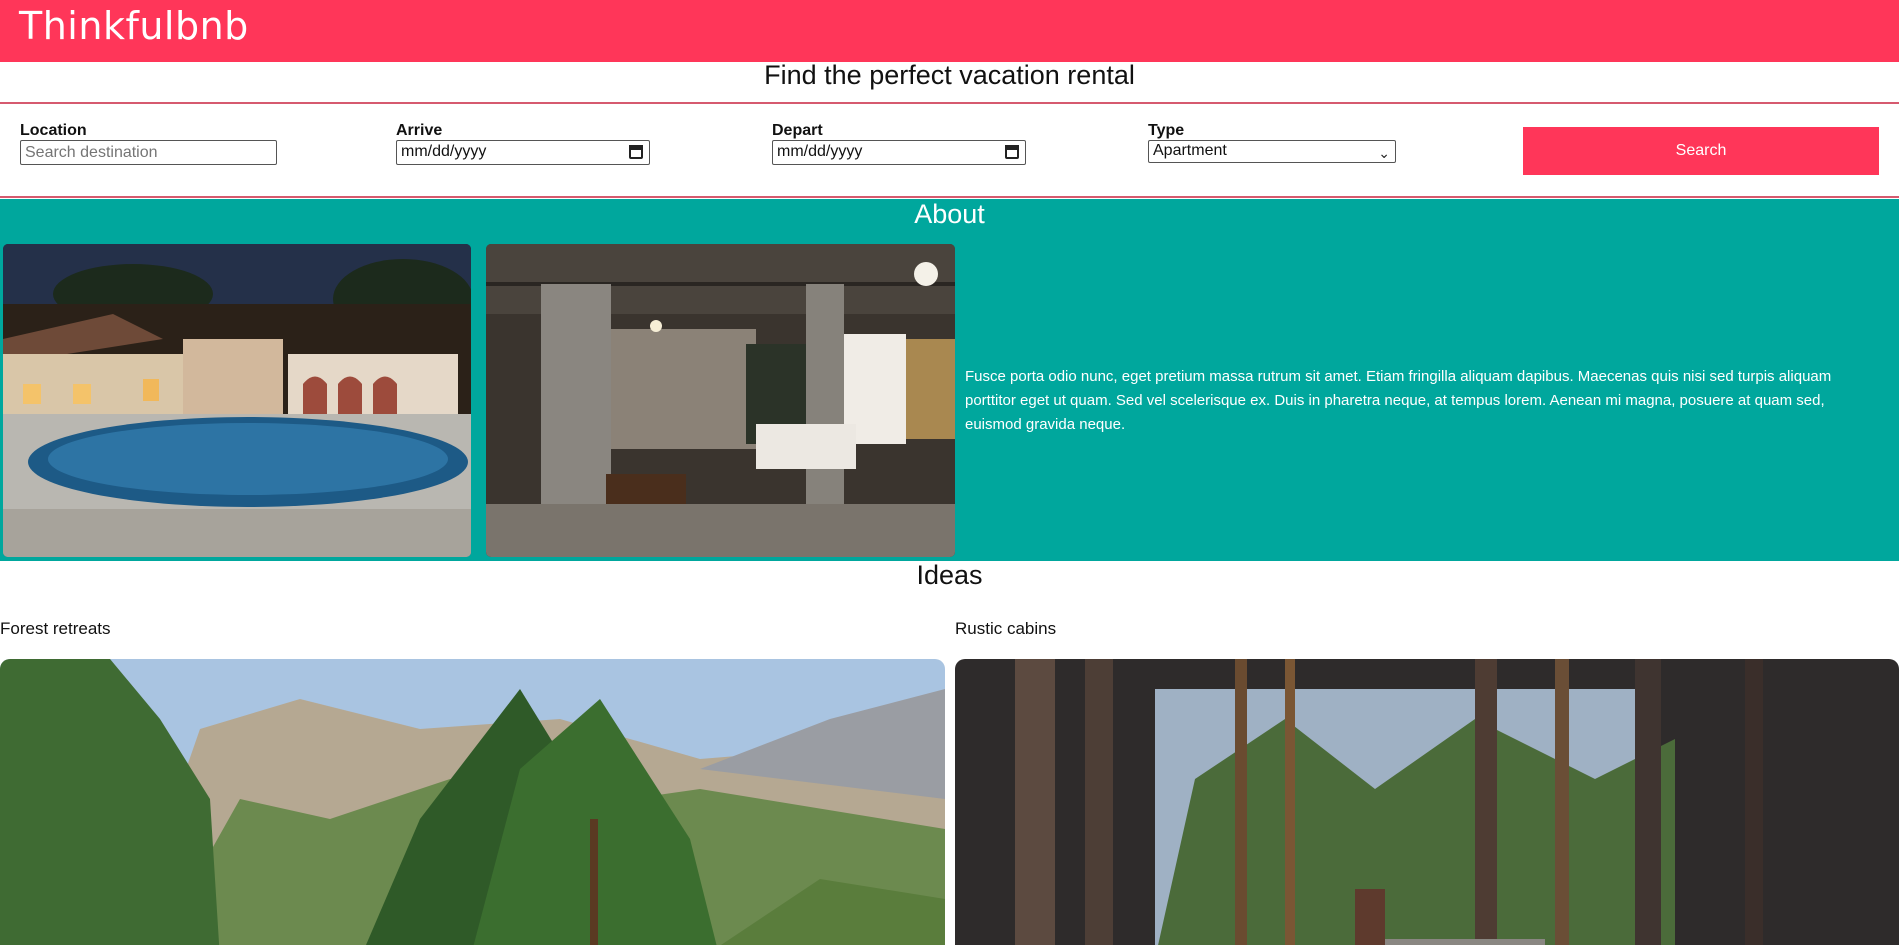 This screenshot has height=945, width=1899. I want to click on arrive-date-value: mm/dd/yyyy, so click(444, 151).